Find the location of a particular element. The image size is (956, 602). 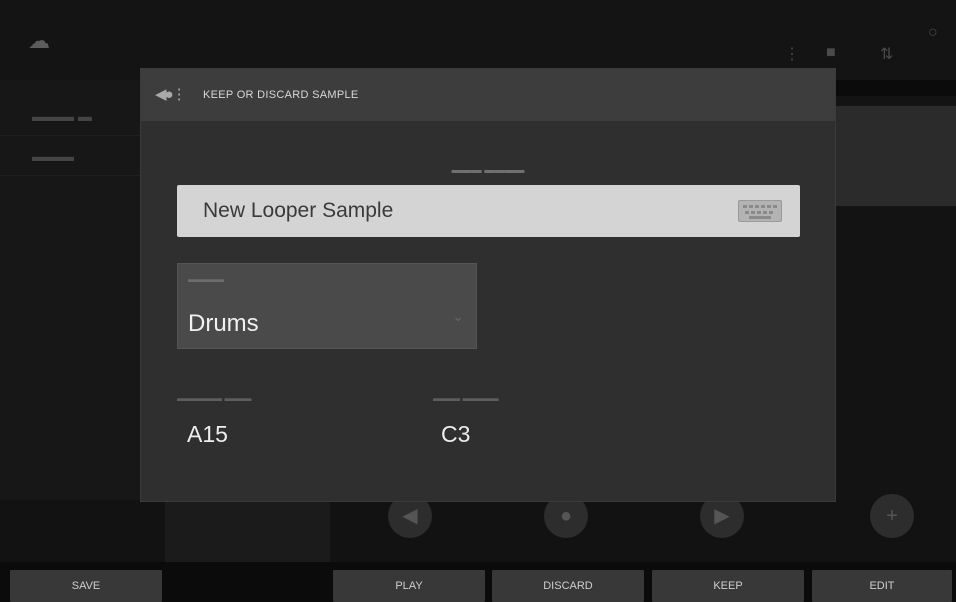

play-button: PLAY is located at coordinates (409, 586).